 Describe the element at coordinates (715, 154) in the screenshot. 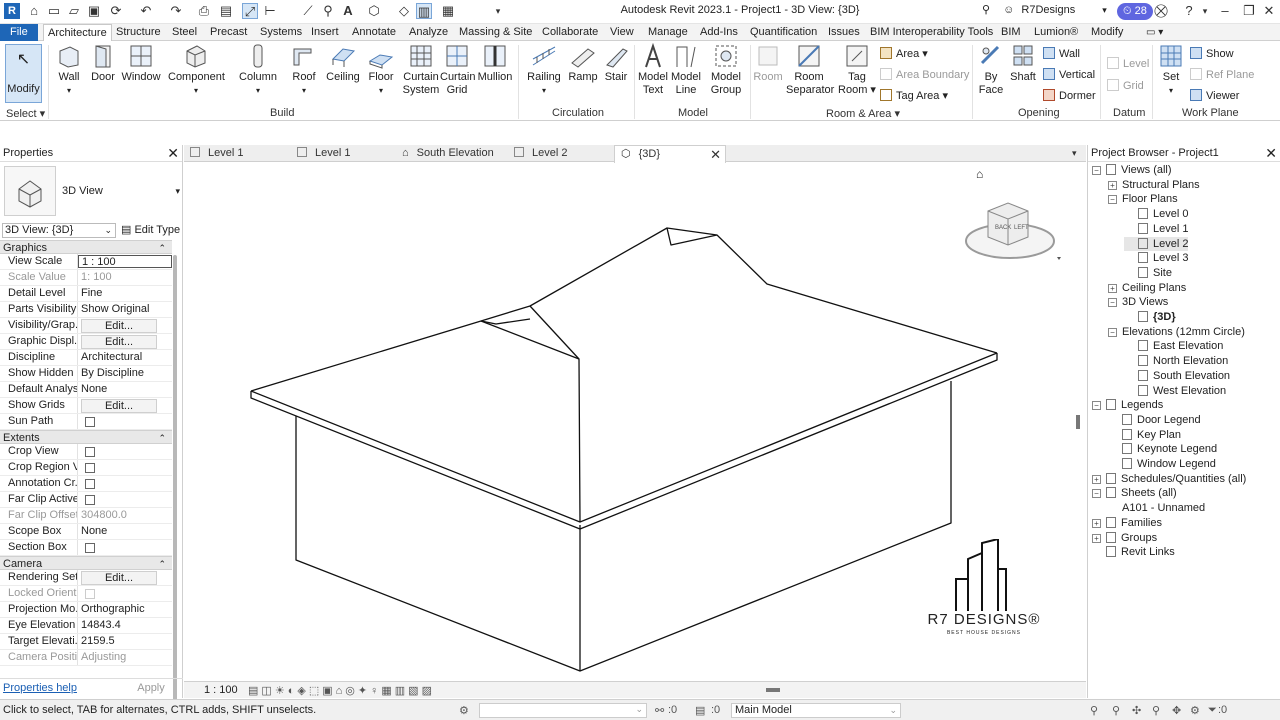

I see `view-tab-close-icon: ✕` at that location.